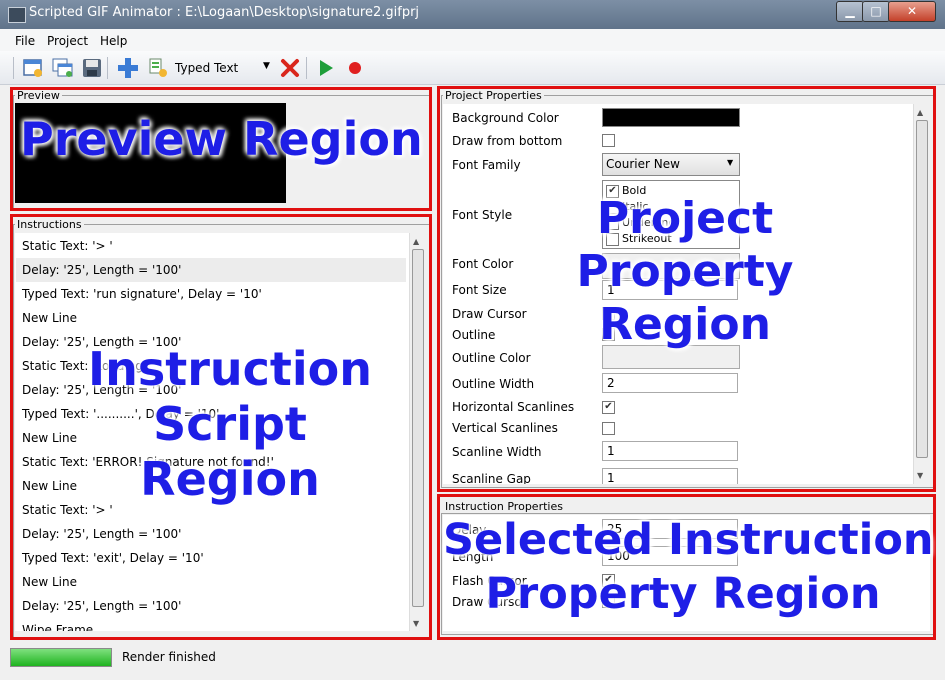  I want to click on instruction-properties-region-overlay: Selected Instruction Property Region, so click(688, 568).